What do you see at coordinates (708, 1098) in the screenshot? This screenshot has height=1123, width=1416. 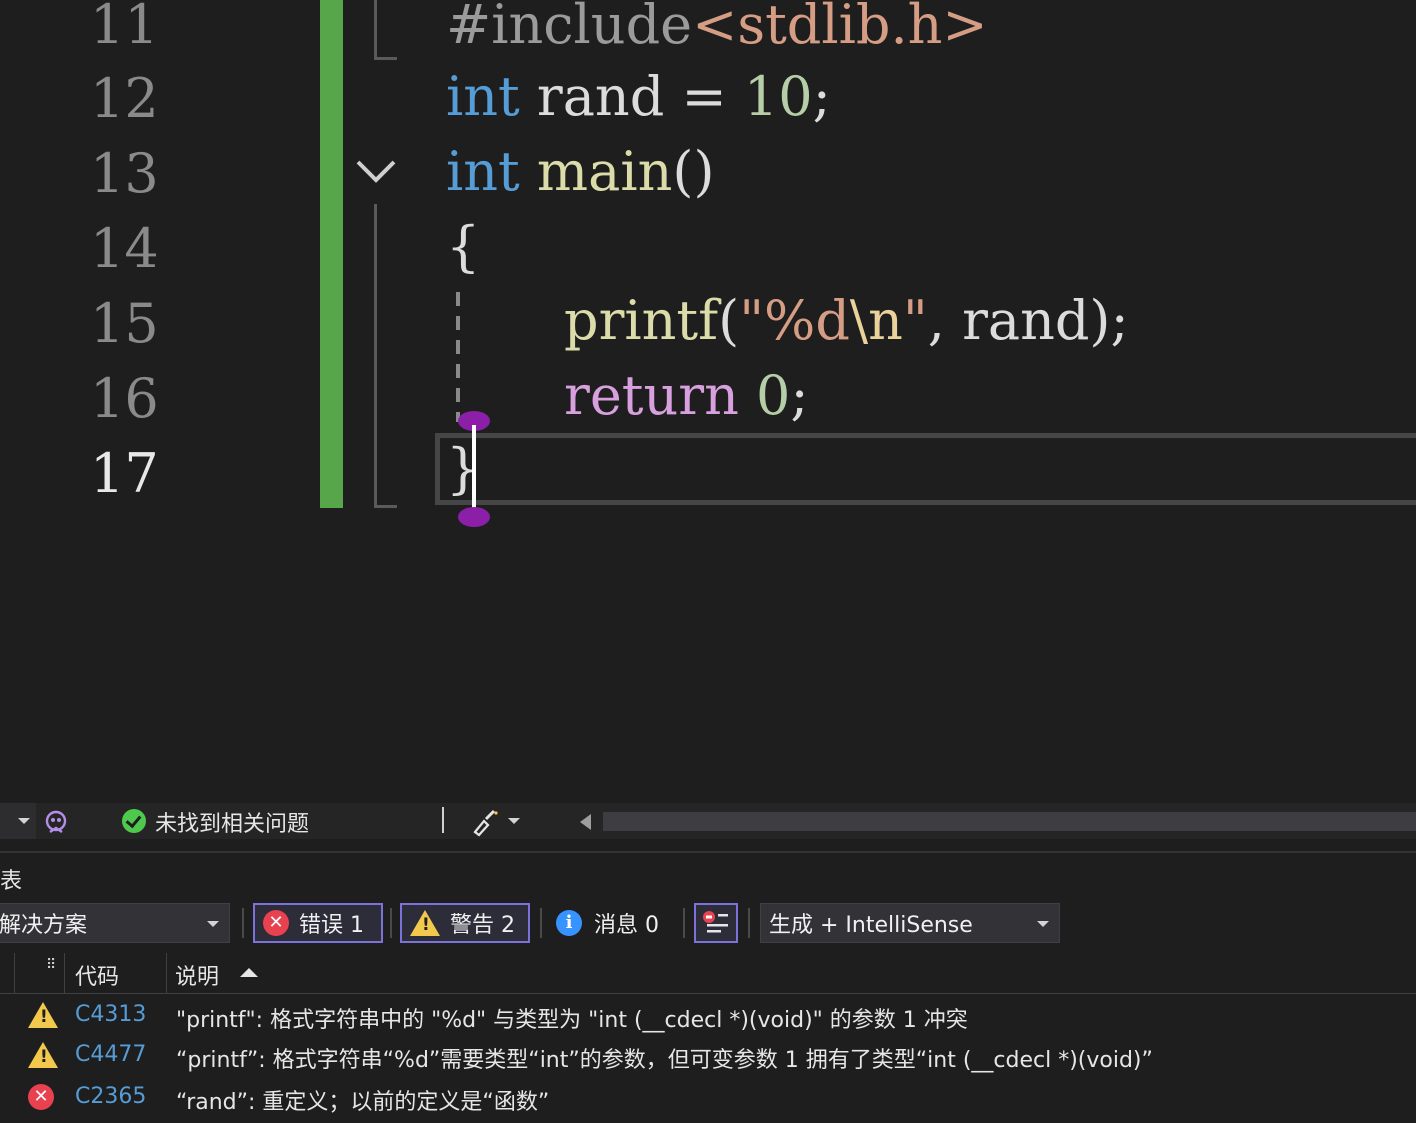 I see `table-row: ✕ C2365 “rand”: 重定义；以前的定义是“函数”` at bounding box center [708, 1098].